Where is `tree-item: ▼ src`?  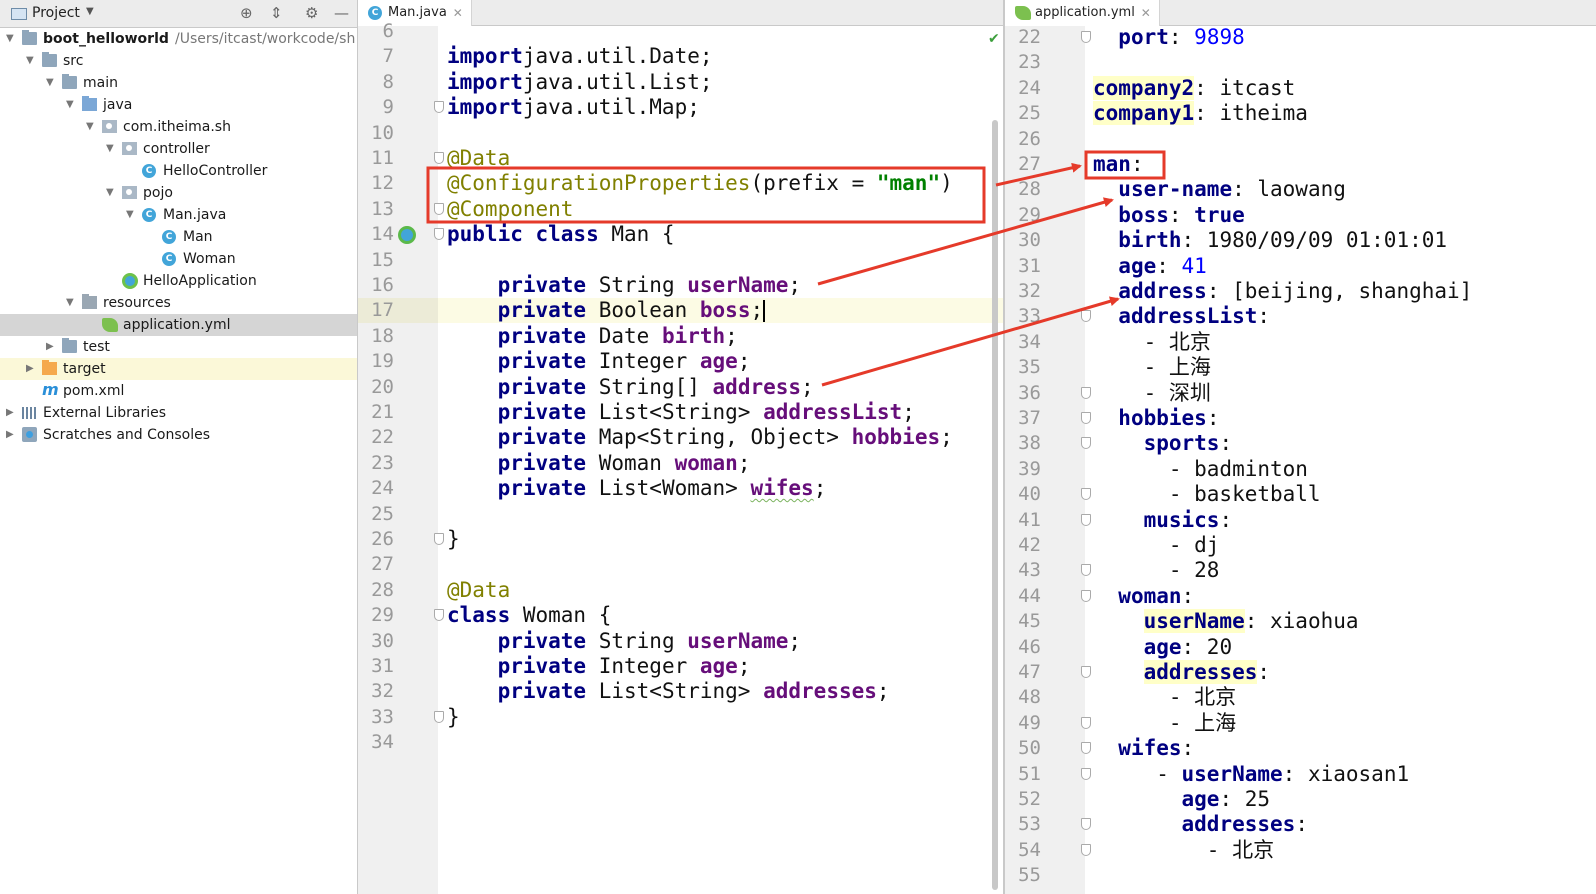 tree-item: ▼ src is located at coordinates (178, 61).